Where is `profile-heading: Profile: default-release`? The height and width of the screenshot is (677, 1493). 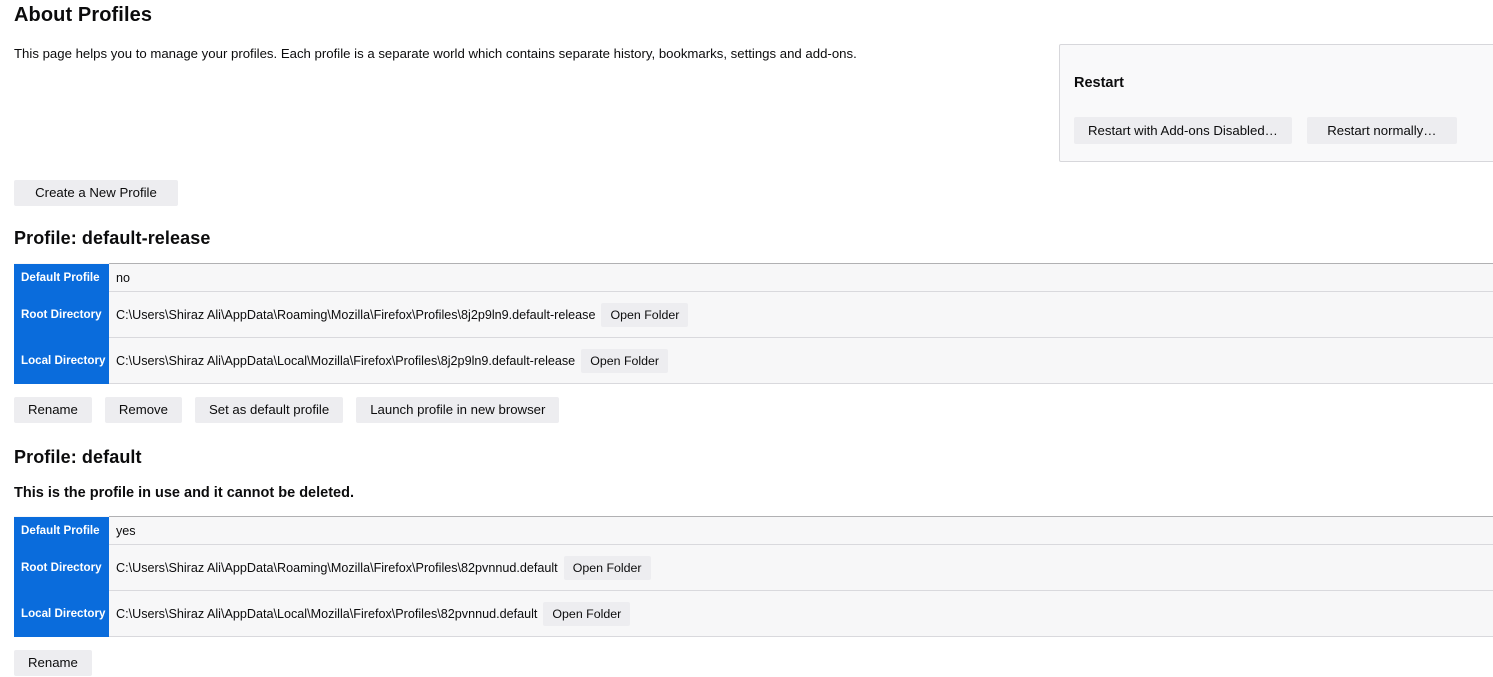
profile-heading: Profile: default-release is located at coordinates (112, 238).